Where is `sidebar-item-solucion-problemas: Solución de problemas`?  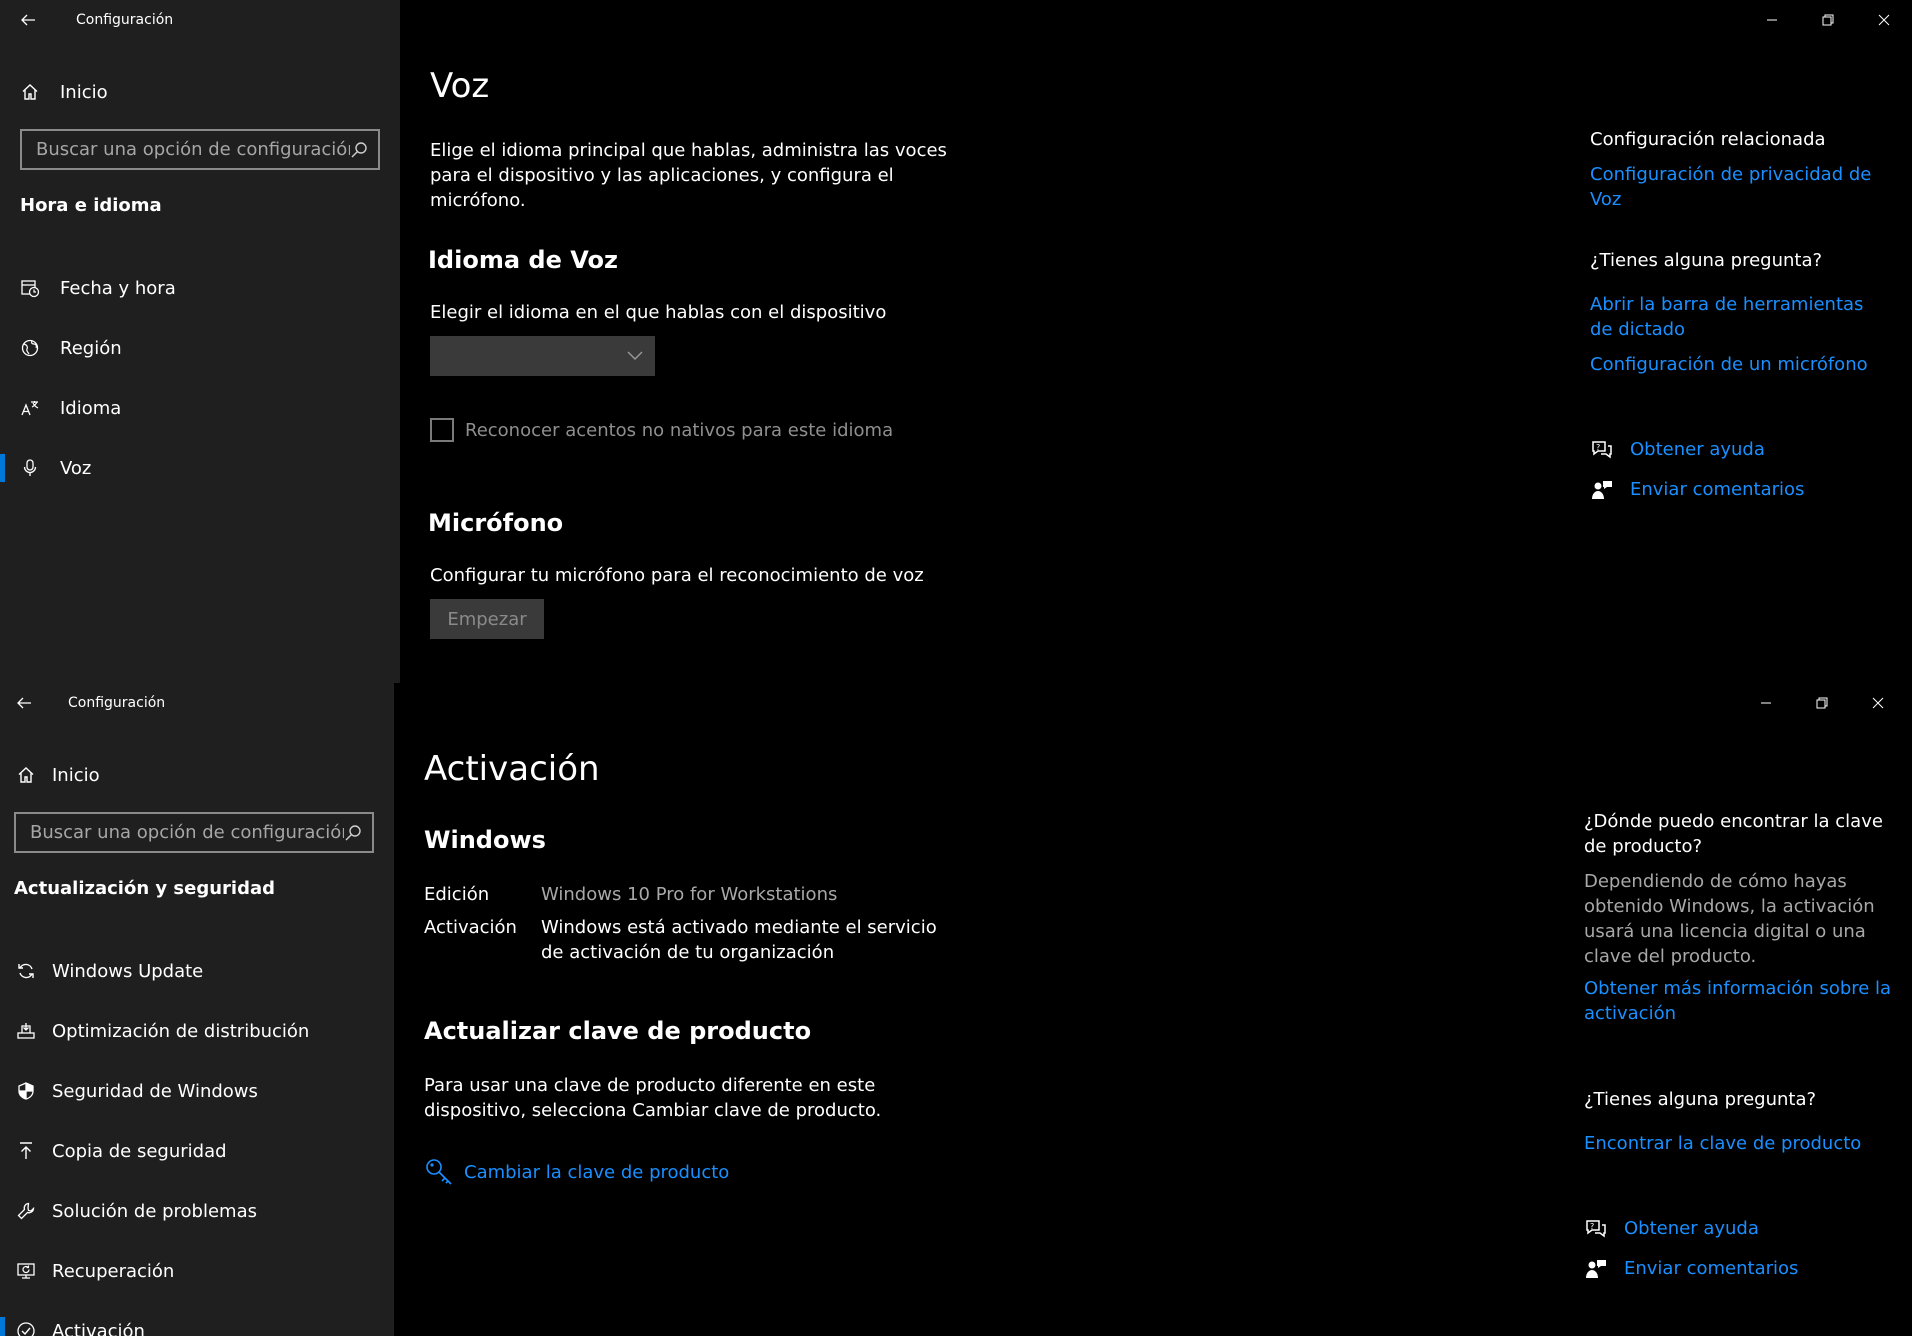
sidebar-item-solucion-problemas: Solución de problemas is located at coordinates (197, 1211).